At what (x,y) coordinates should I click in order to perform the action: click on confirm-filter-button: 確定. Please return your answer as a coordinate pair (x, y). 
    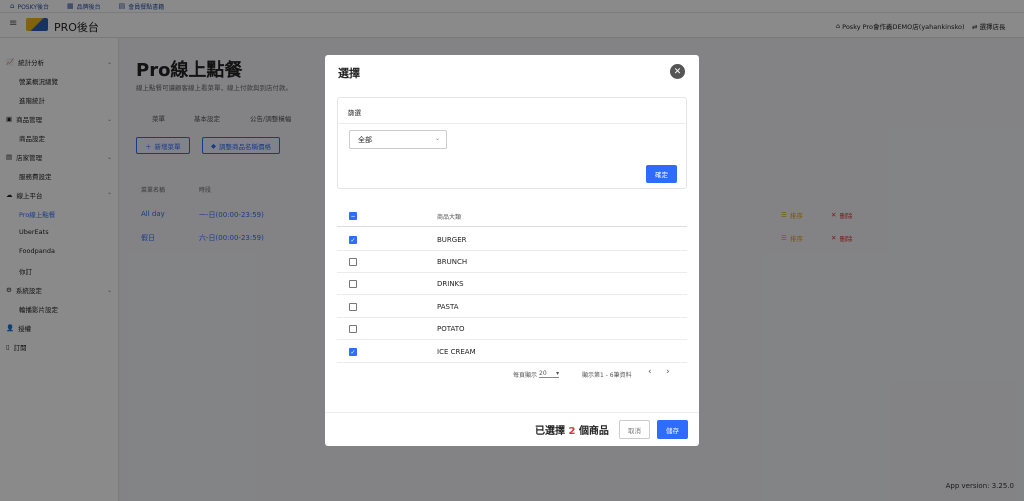
    Looking at the image, I should click on (661, 174).